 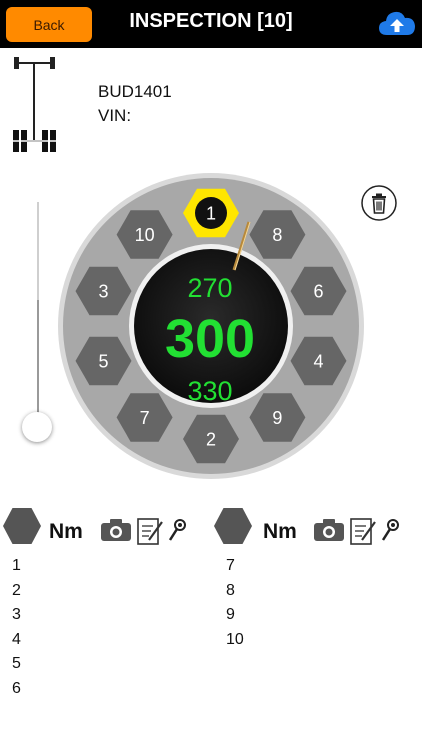 I want to click on upper-torque-value: 270, so click(x=209, y=288).